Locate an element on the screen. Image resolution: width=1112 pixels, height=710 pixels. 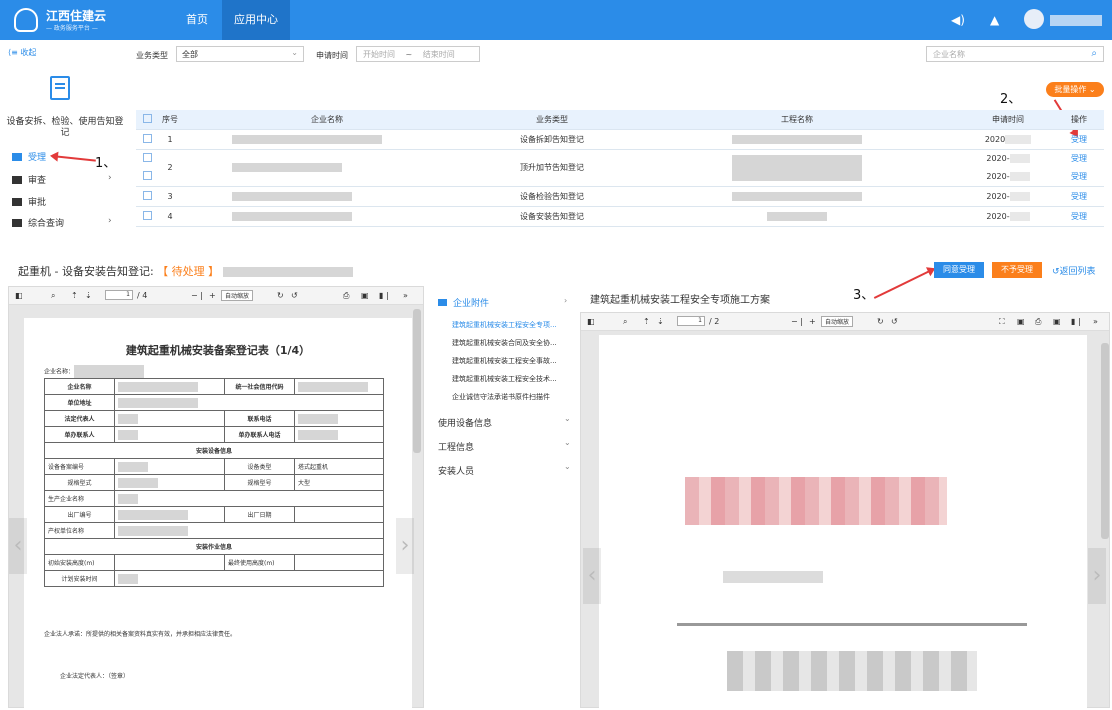
select-all-cell is located at coordinates (147, 120).